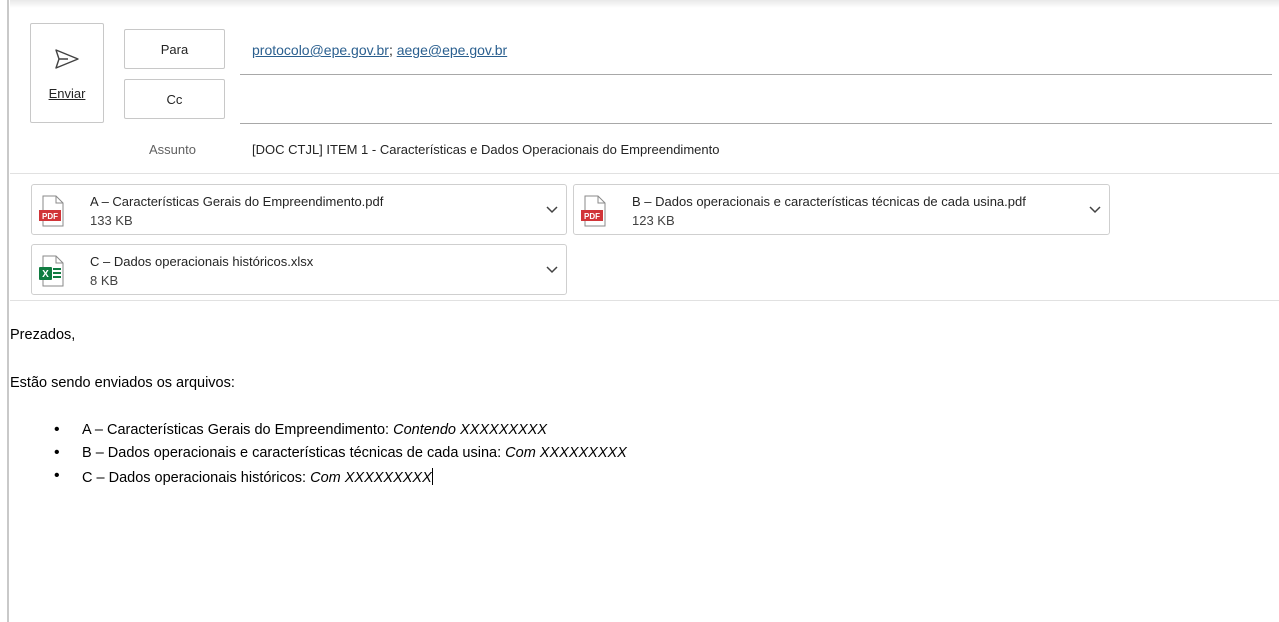  What do you see at coordinates (104, 280) in the screenshot?
I see `attachment-size: 8 KB` at bounding box center [104, 280].